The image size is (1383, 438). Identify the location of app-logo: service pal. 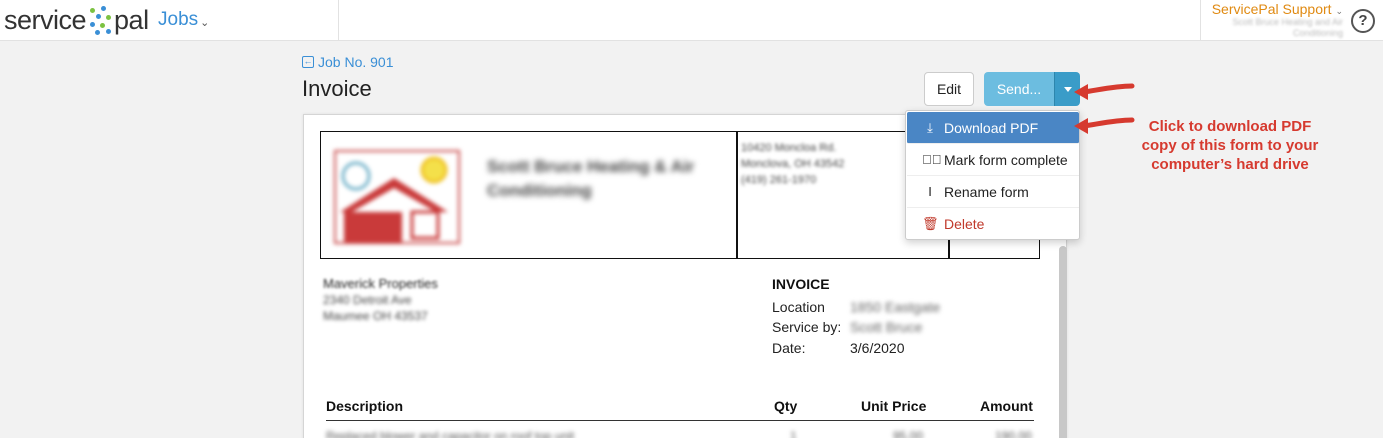
(76, 20).